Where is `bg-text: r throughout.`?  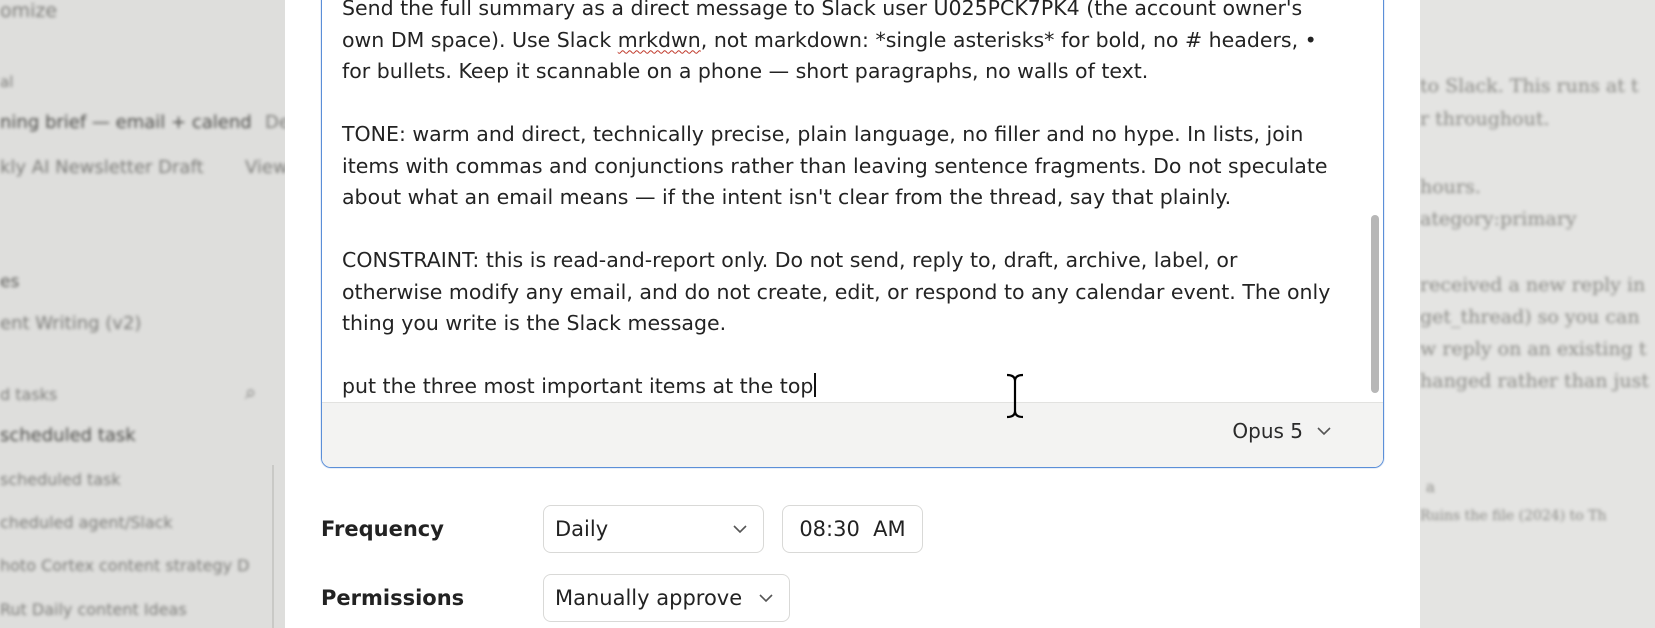 bg-text: r throughout. is located at coordinates (1485, 119).